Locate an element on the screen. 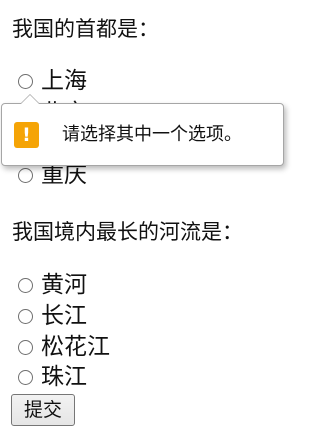 The height and width of the screenshot is (434, 320). option-huanghe: 黄河 is located at coordinates (52, 285).